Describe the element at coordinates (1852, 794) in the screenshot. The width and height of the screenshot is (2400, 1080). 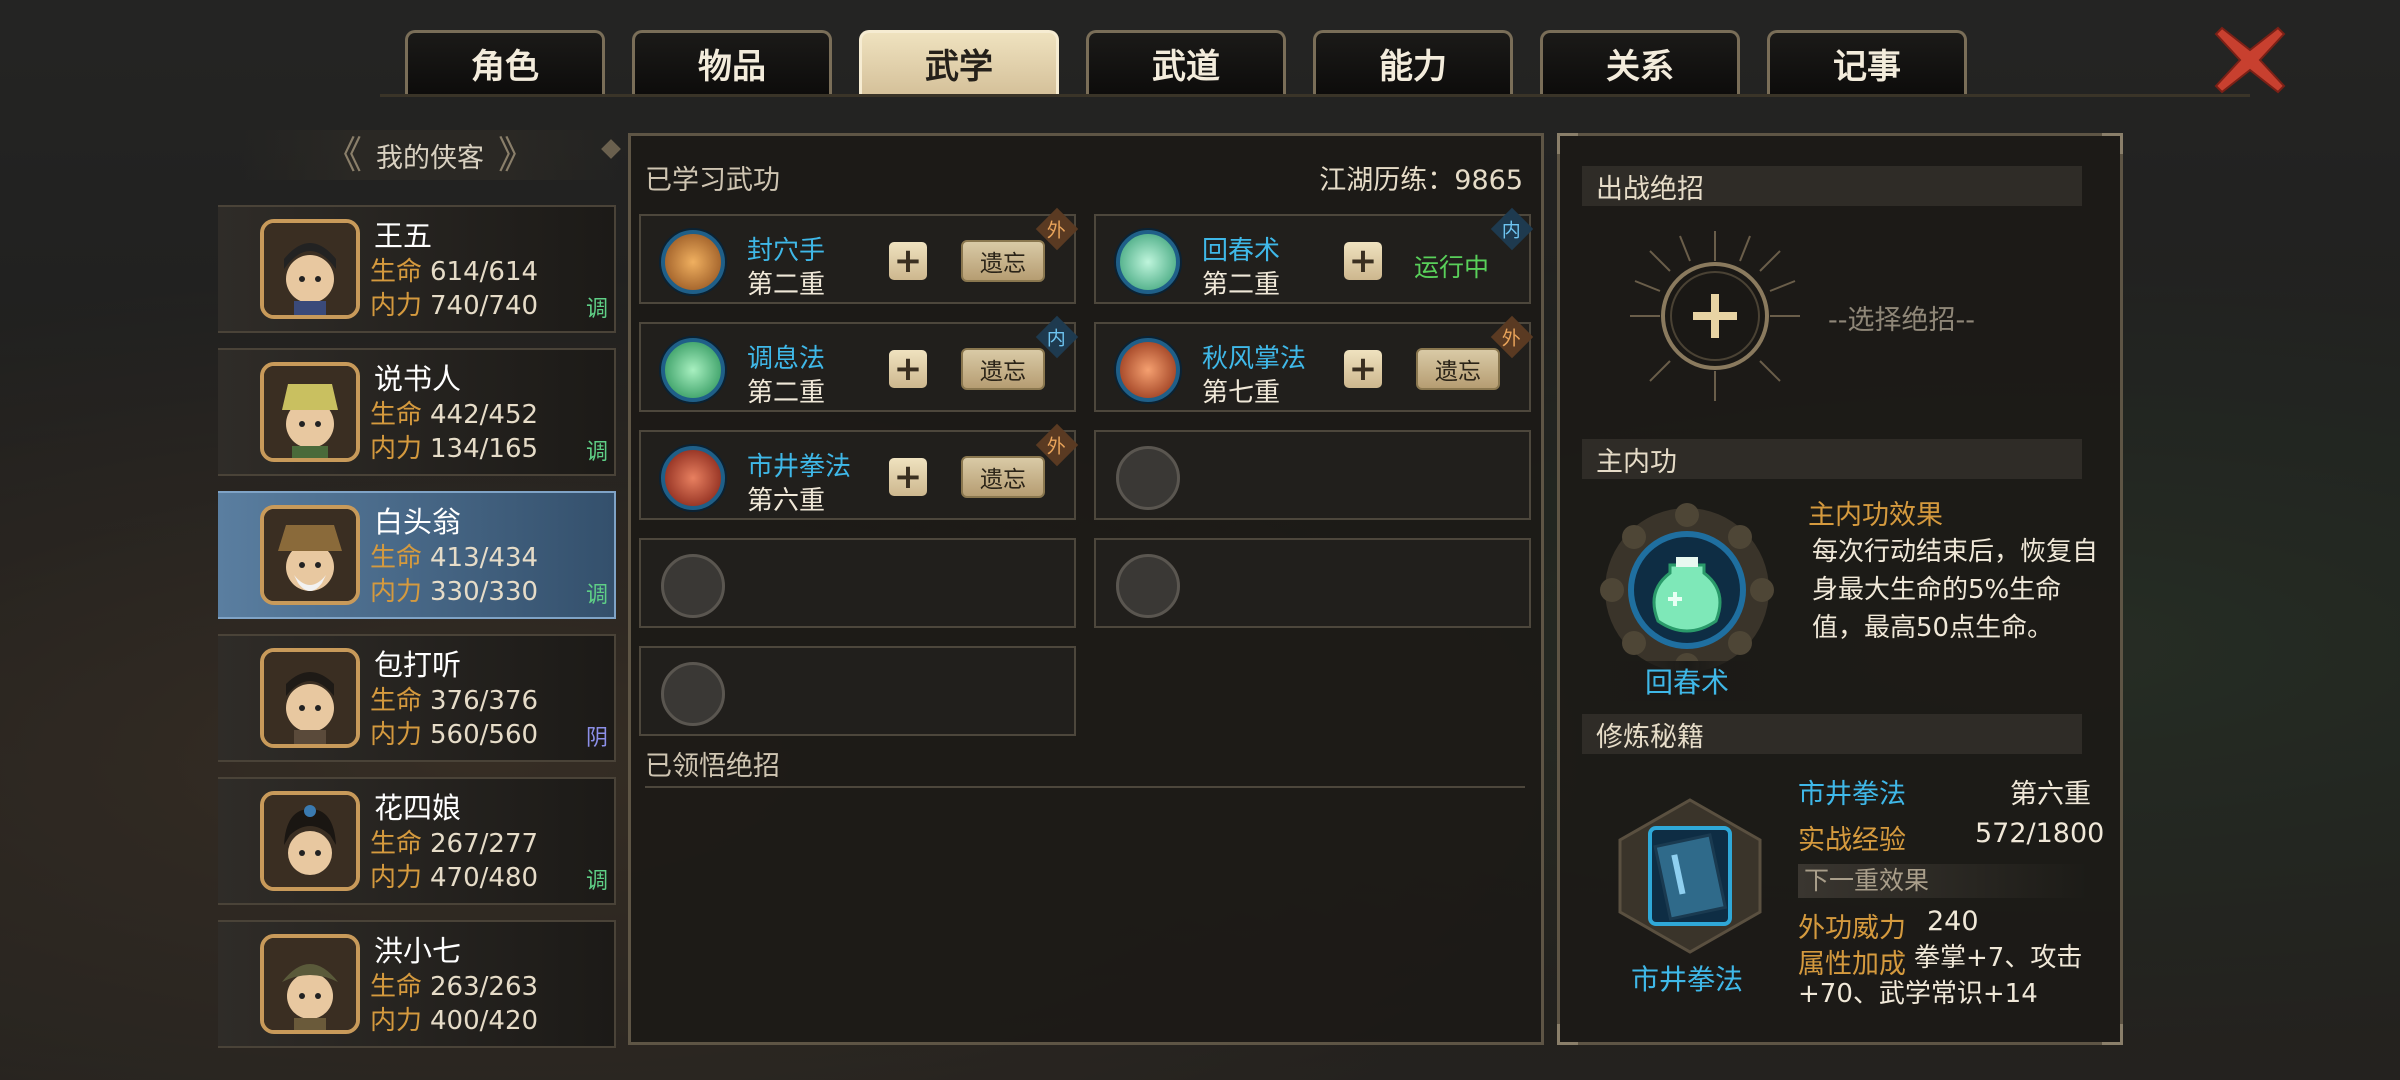
I see `manual-skill-name: 市井拳法` at that location.